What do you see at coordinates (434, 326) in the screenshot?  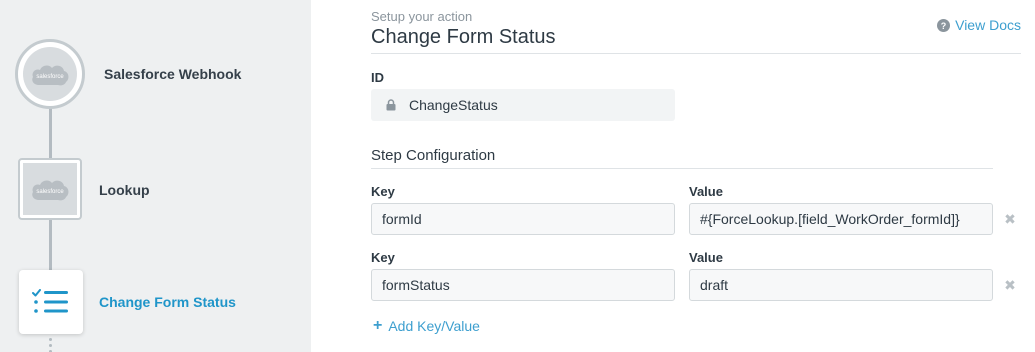 I see `add-key-value-label: Add Key/Value` at bounding box center [434, 326].